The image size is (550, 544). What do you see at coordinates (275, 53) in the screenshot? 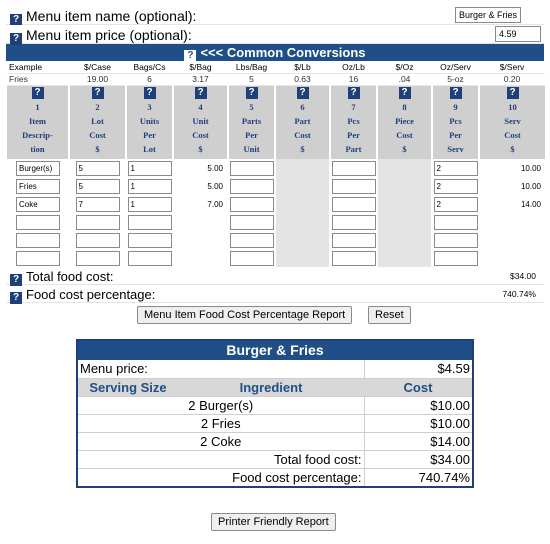
I see `common-conversions-header: ? <<< Common Conversions` at bounding box center [275, 53].